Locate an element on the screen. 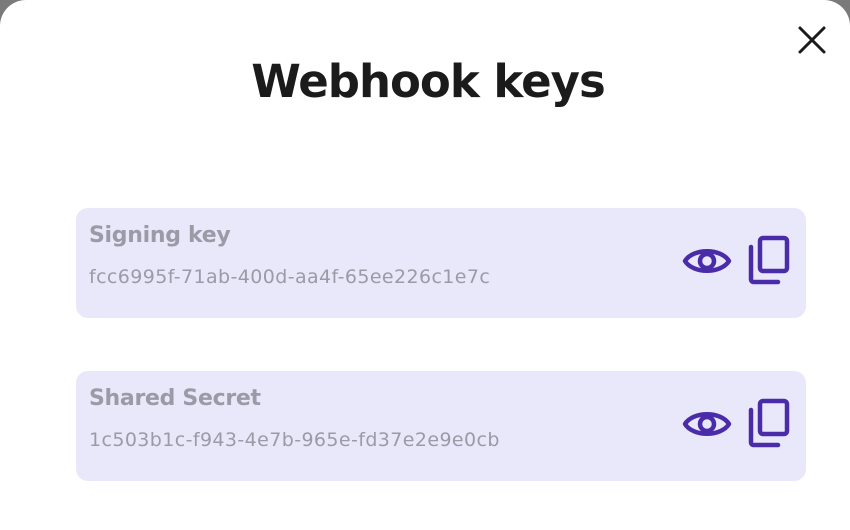  copy-shared-secret-button is located at coordinates (768, 423).